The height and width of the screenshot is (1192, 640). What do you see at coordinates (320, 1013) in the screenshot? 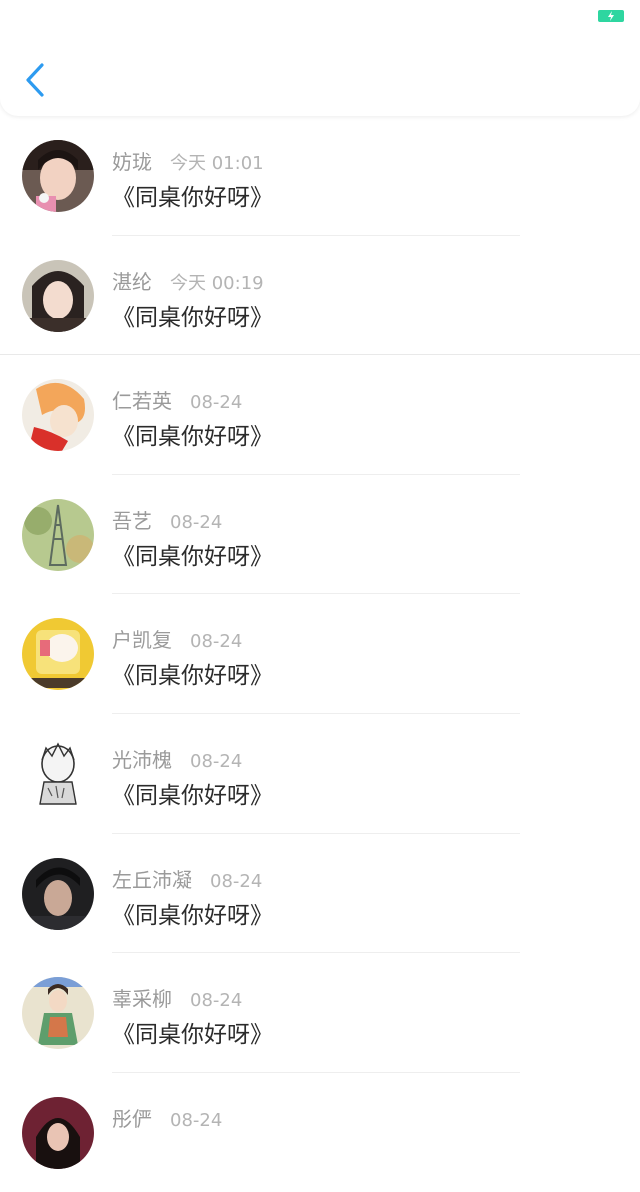
I see `list-item: 辜采柳 08-24 《同桌你好呀》` at bounding box center [320, 1013].